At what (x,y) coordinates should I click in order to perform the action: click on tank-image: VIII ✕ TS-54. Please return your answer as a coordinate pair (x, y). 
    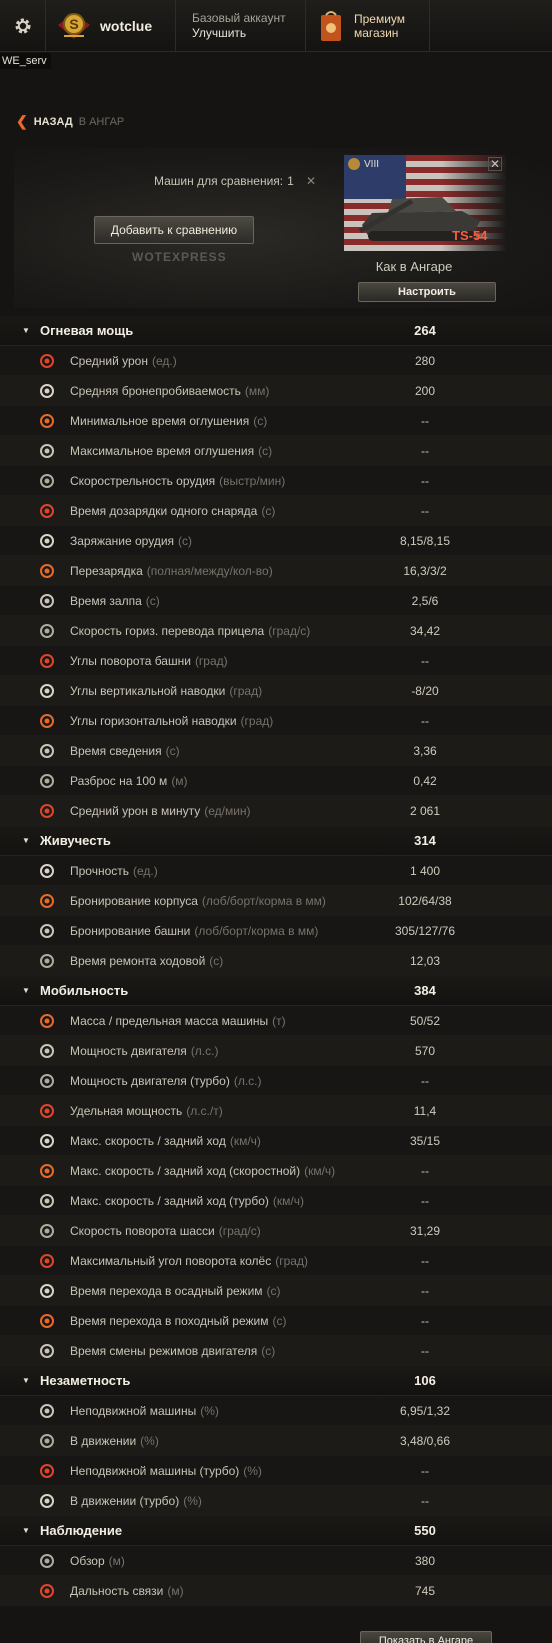
    Looking at the image, I should click on (425, 203).